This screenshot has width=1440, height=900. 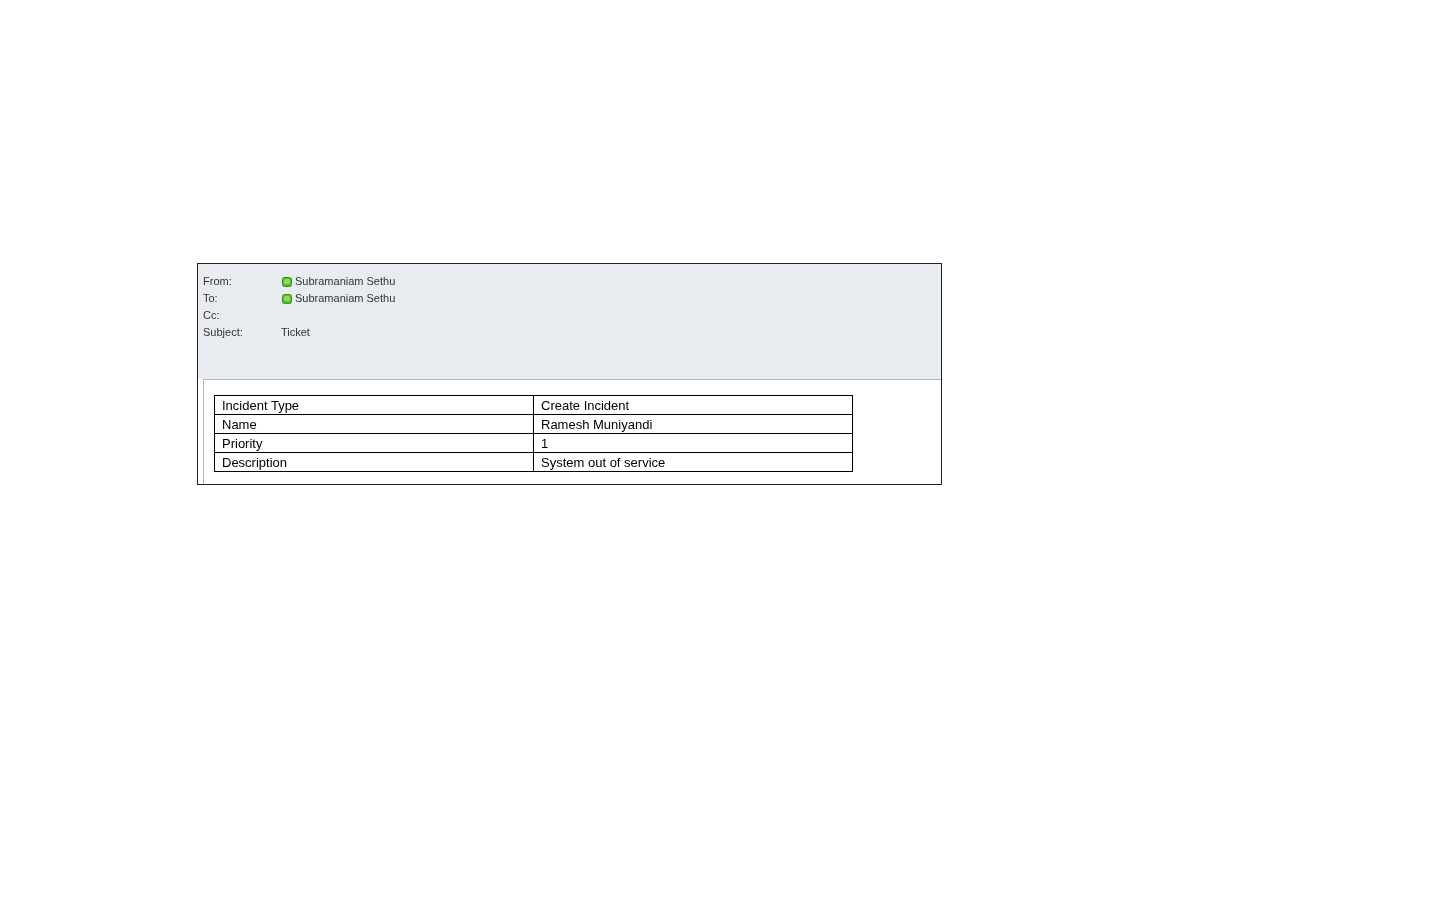 I want to click on table-cell: Priority, so click(x=374, y=443).